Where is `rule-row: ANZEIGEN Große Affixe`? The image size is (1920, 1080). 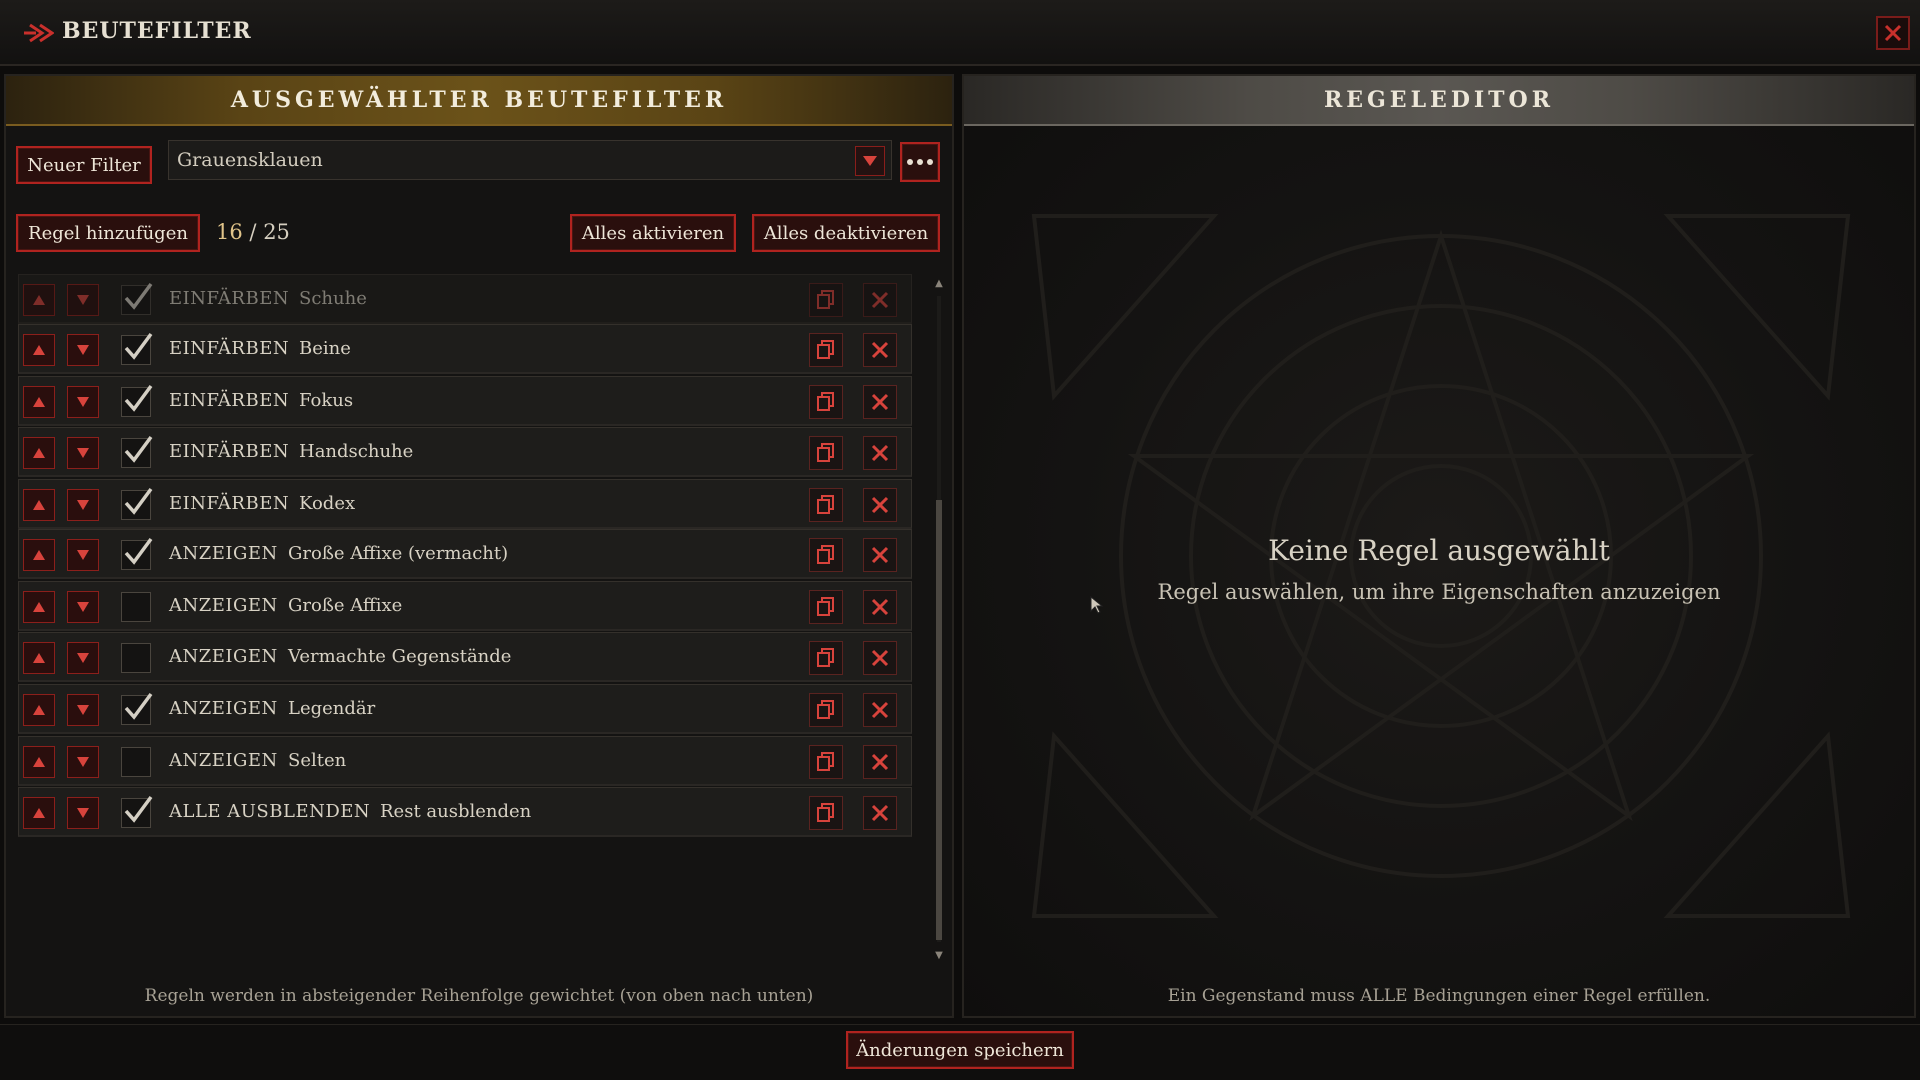
rule-row: ANZEIGEN Große Affixe is located at coordinates (465, 606).